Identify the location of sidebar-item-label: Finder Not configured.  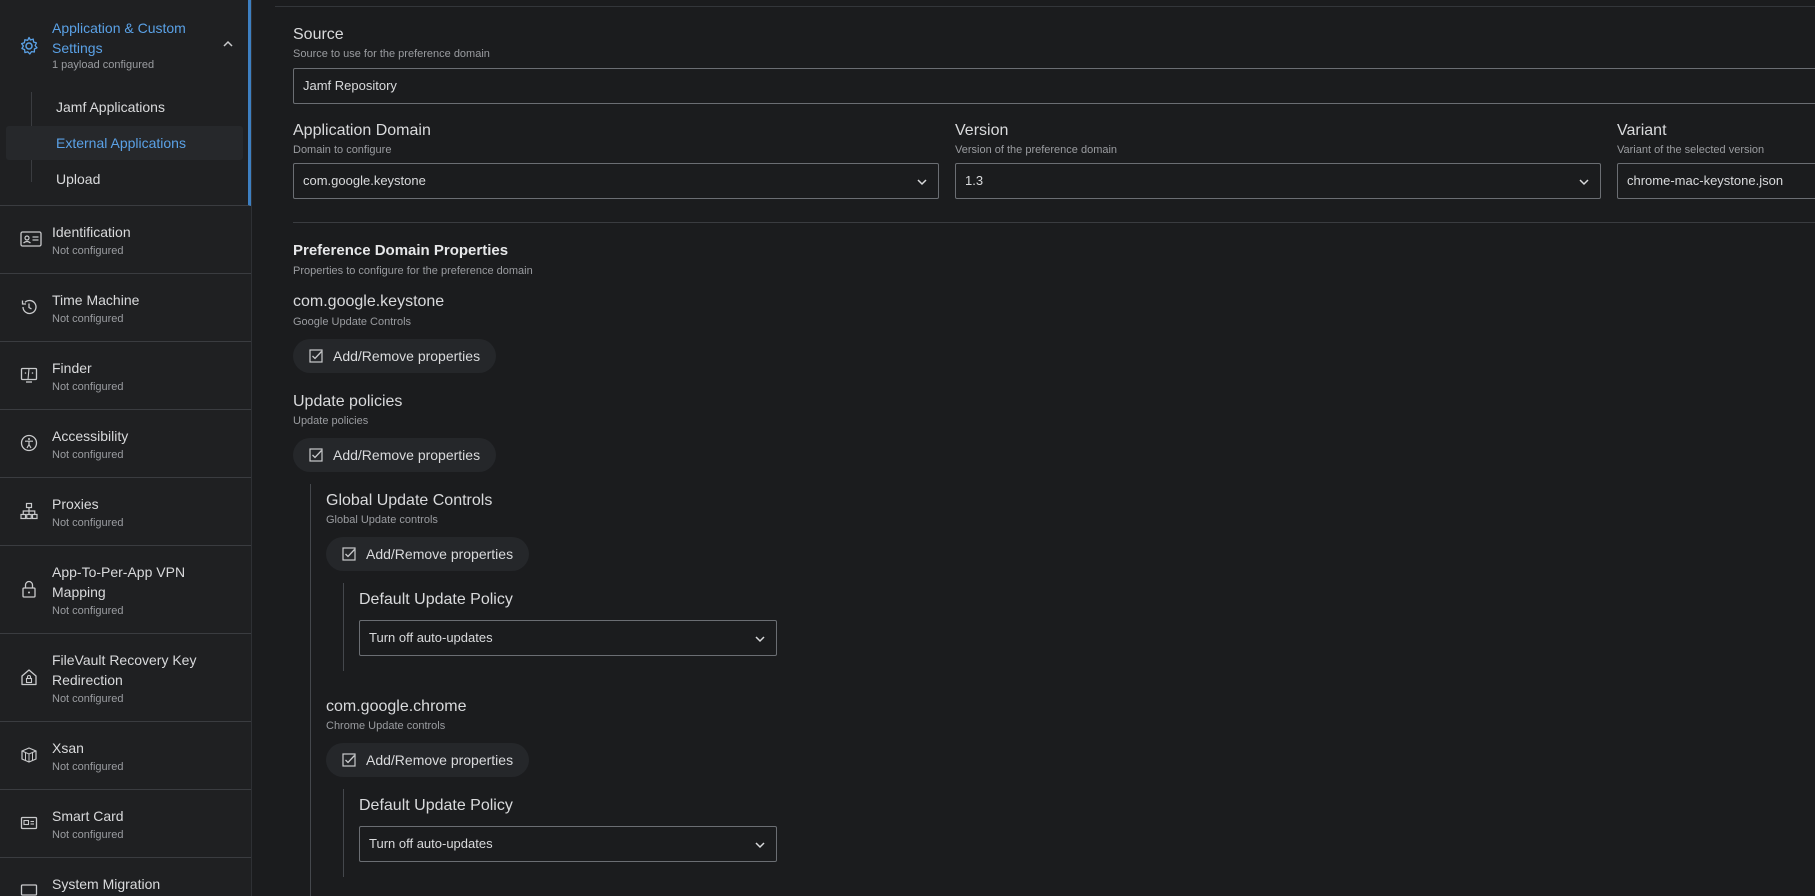
(137, 377).